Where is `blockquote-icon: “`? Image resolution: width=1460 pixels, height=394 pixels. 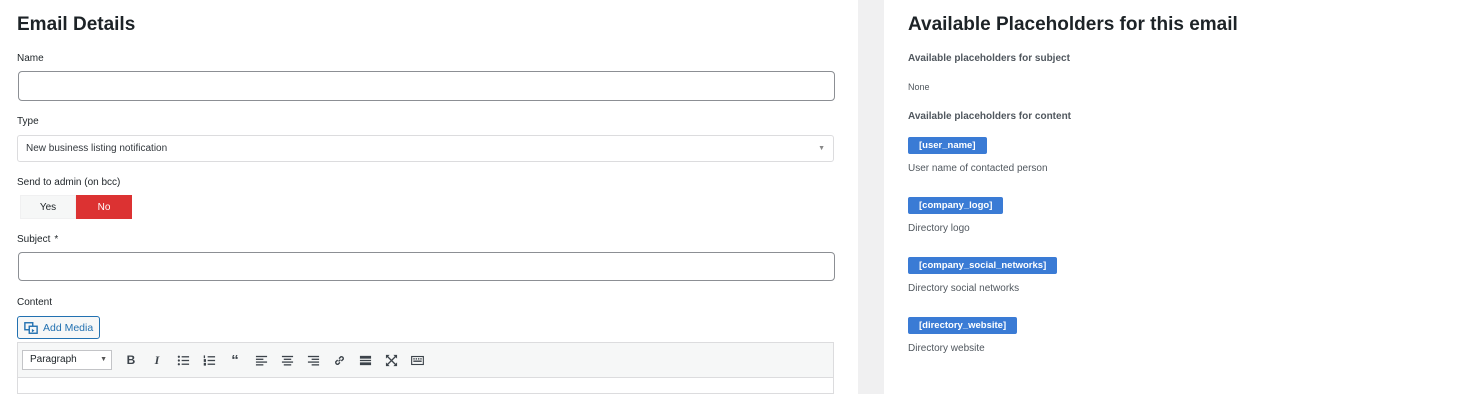 blockquote-icon: “ is located at coordinates (235, 360).